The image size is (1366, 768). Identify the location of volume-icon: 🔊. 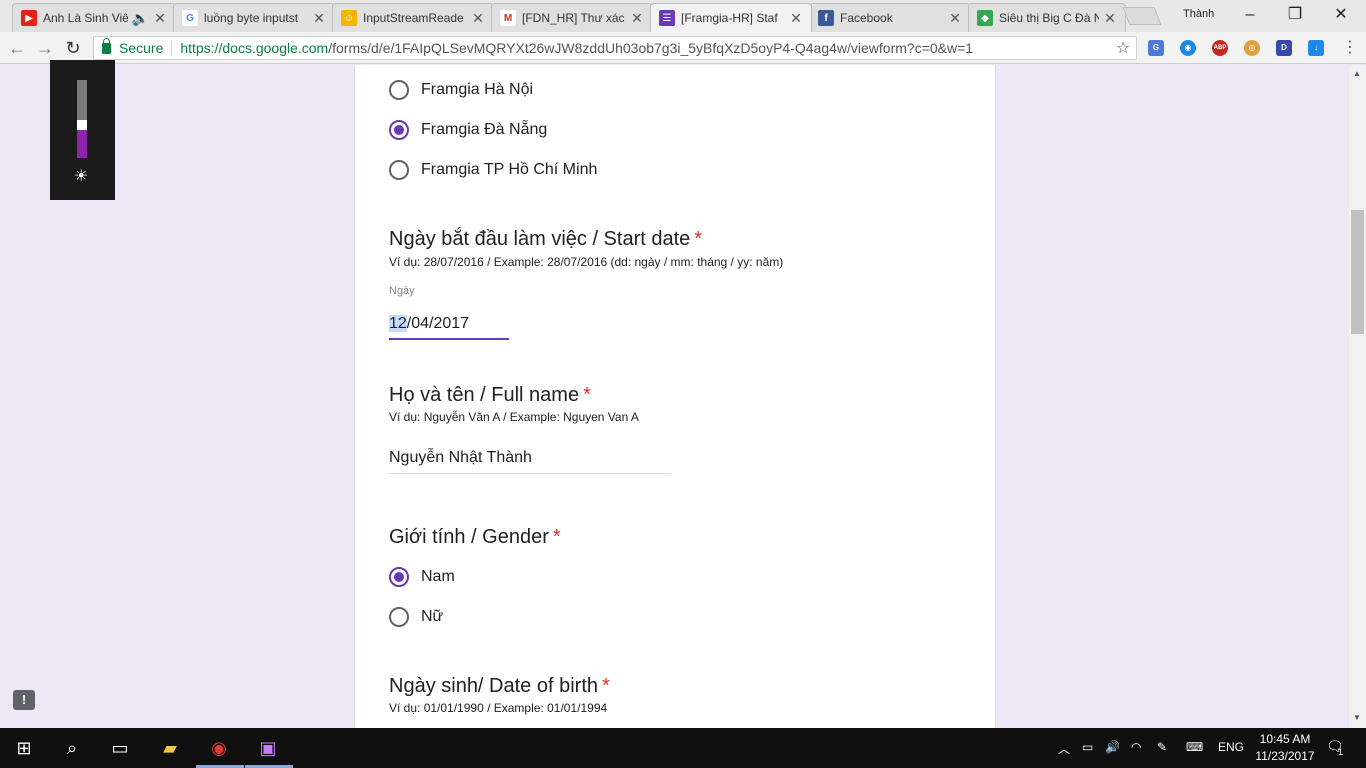
(1112, 747).